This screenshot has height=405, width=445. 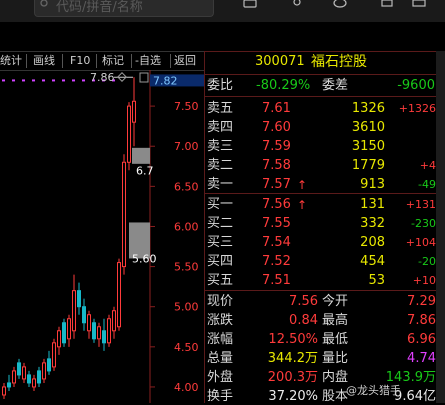 What do you see at coordinates (335, 320) in the screenshot?
I see `stat-label: 最高` at bounding box center [335, 320].